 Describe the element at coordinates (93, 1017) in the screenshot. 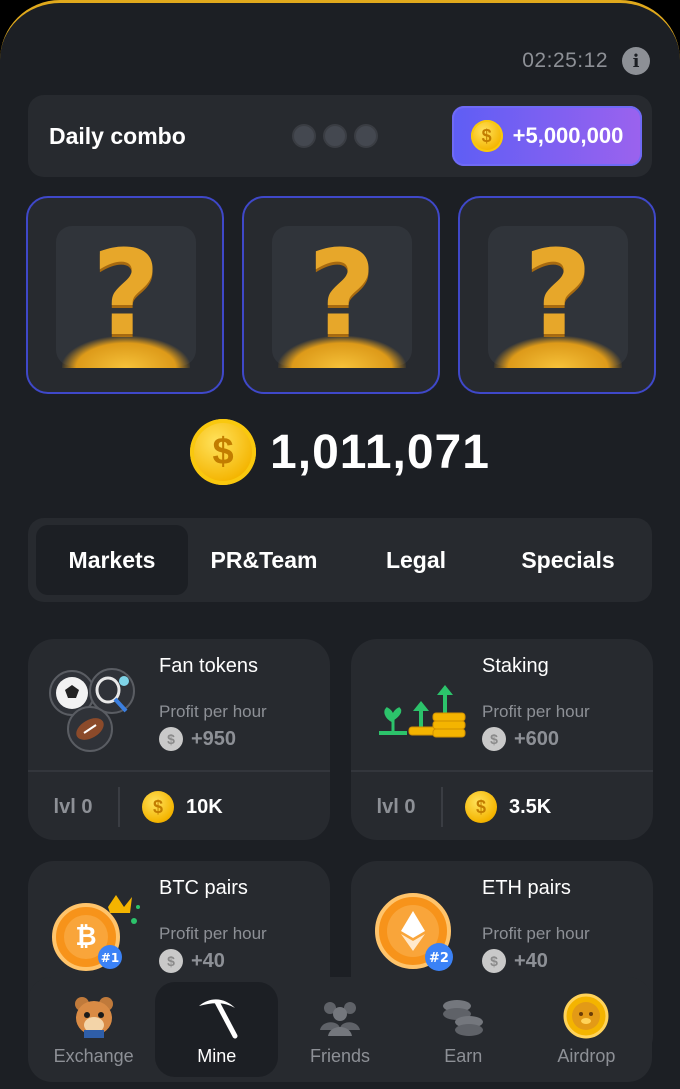

I see `hamster-icon` at that location.